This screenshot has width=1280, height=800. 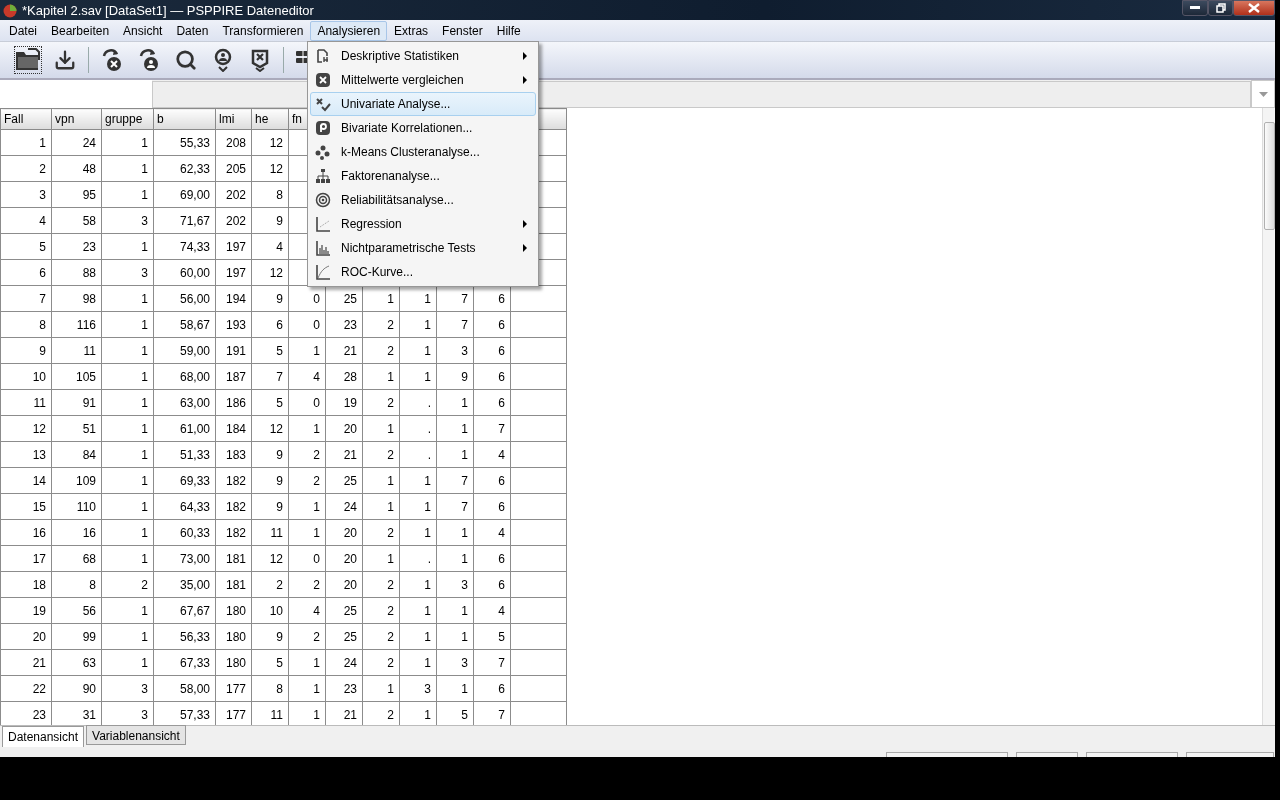 What do you see at coordinates (76, 480) in the screenshot?
I see `table-cell: 109` at bounding box center [76, 480].